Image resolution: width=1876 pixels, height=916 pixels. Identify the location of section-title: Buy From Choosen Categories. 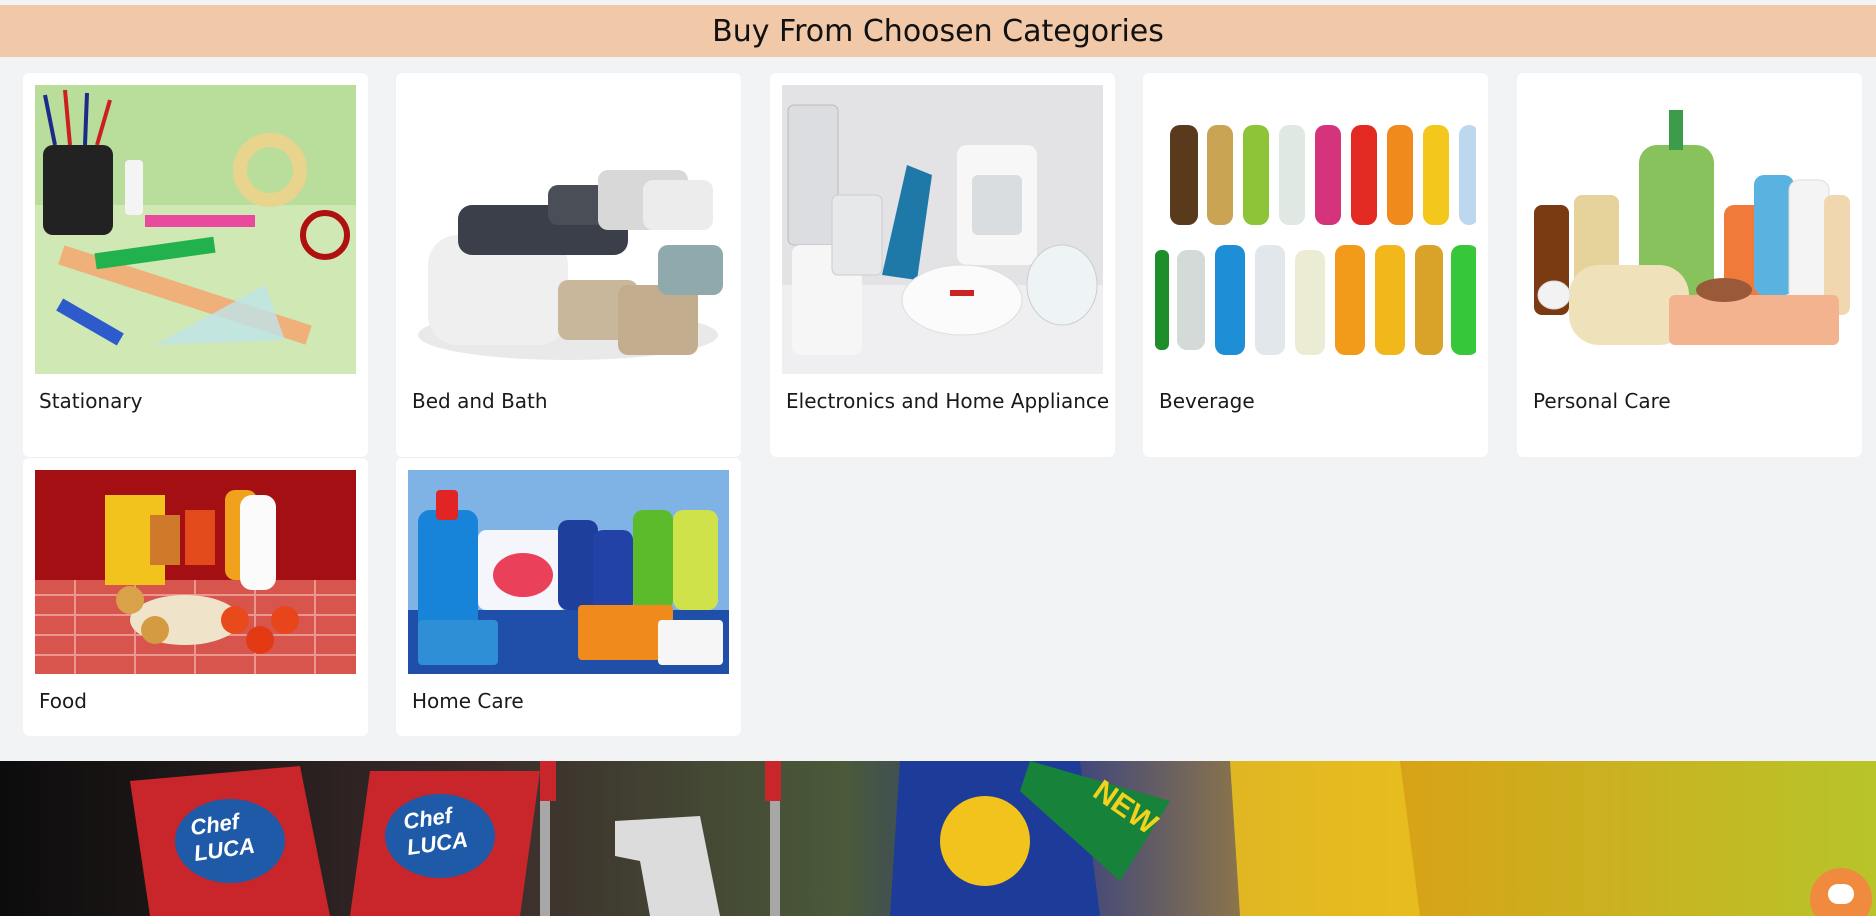
(938, 31).